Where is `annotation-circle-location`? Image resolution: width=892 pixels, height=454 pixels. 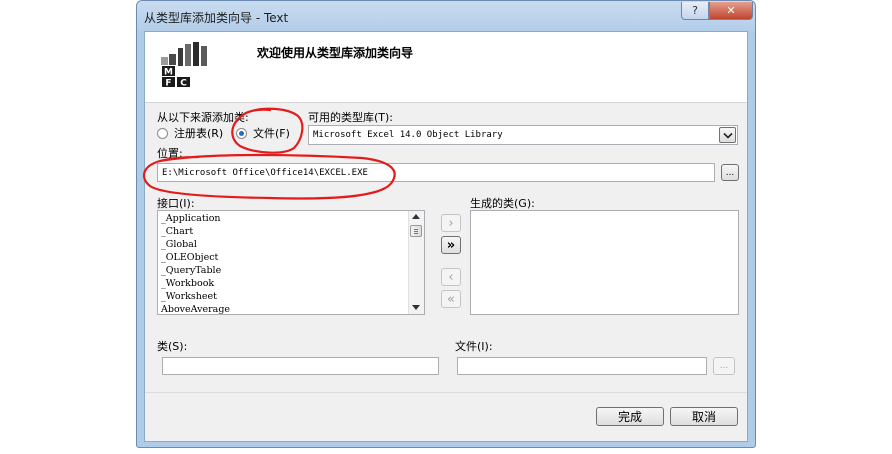 annotation-circle-location is located at coordinates (269, 176).